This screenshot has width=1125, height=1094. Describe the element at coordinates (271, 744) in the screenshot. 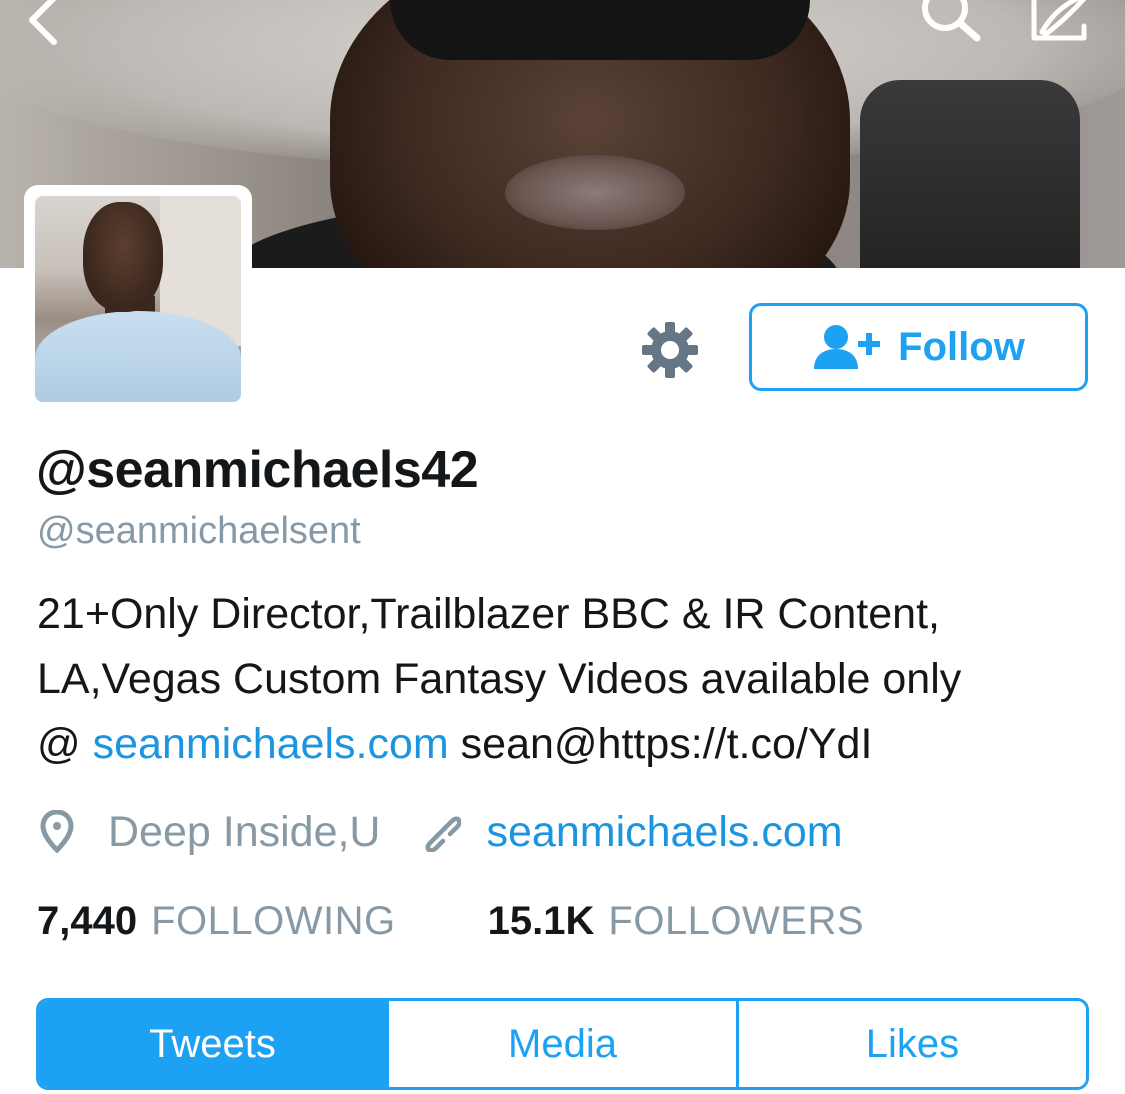

I see `bio-link: seanmichaels.com` at that location.